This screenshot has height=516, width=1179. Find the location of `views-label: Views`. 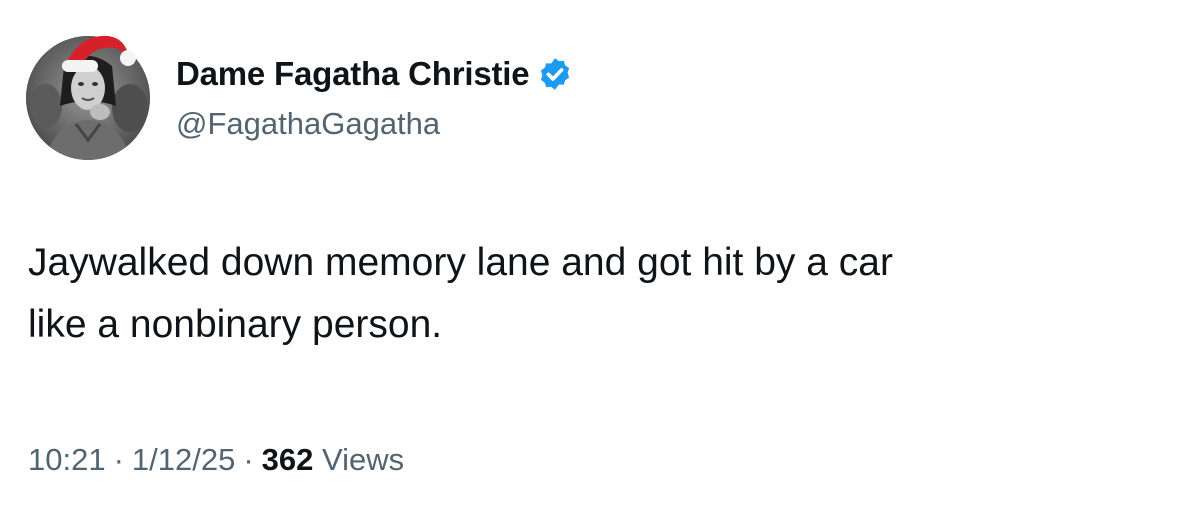

views-label: Views is located at coordinates (363, 459).